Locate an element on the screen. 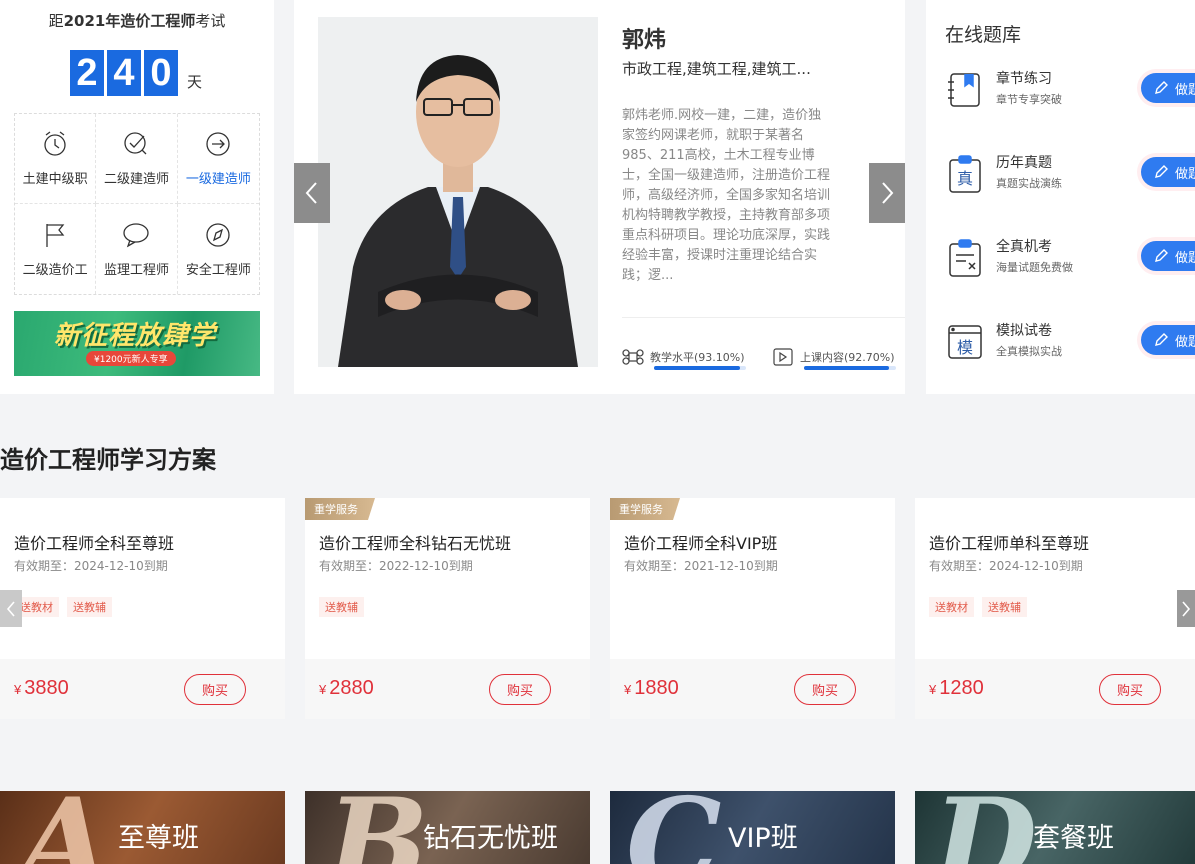  category-tujian: 土建中级职 is located at coordinates (56, 159).